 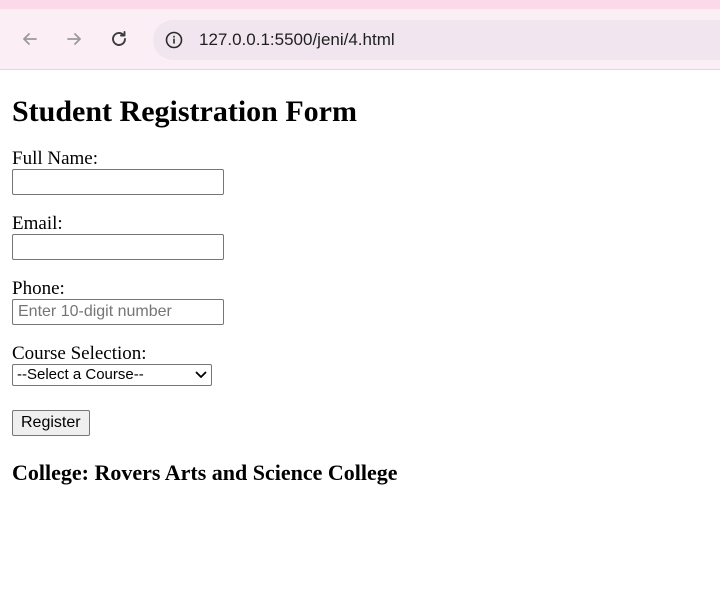 I want to click on browser-chrome: 127.0.0.1:5500/jeni/4.html, so click(x=360, y=35).